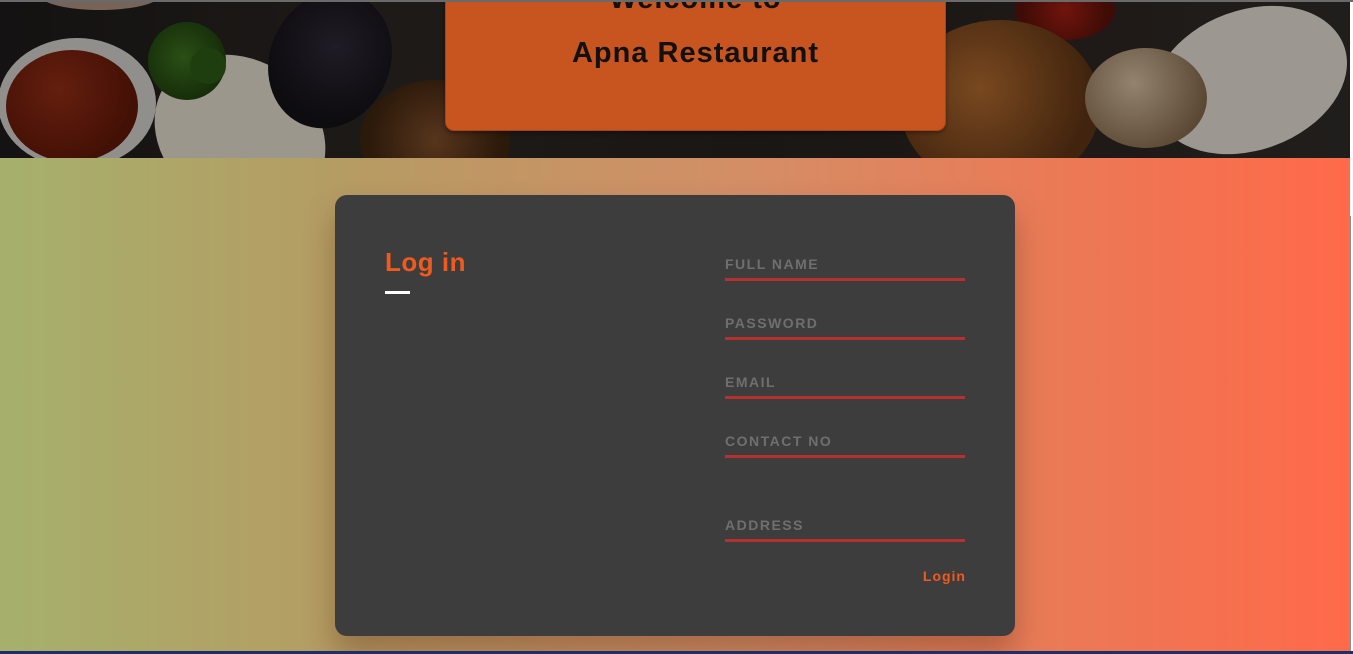  I want to click on welcome-banner: Welcome to Apna Restaurant, so click(695, 65).